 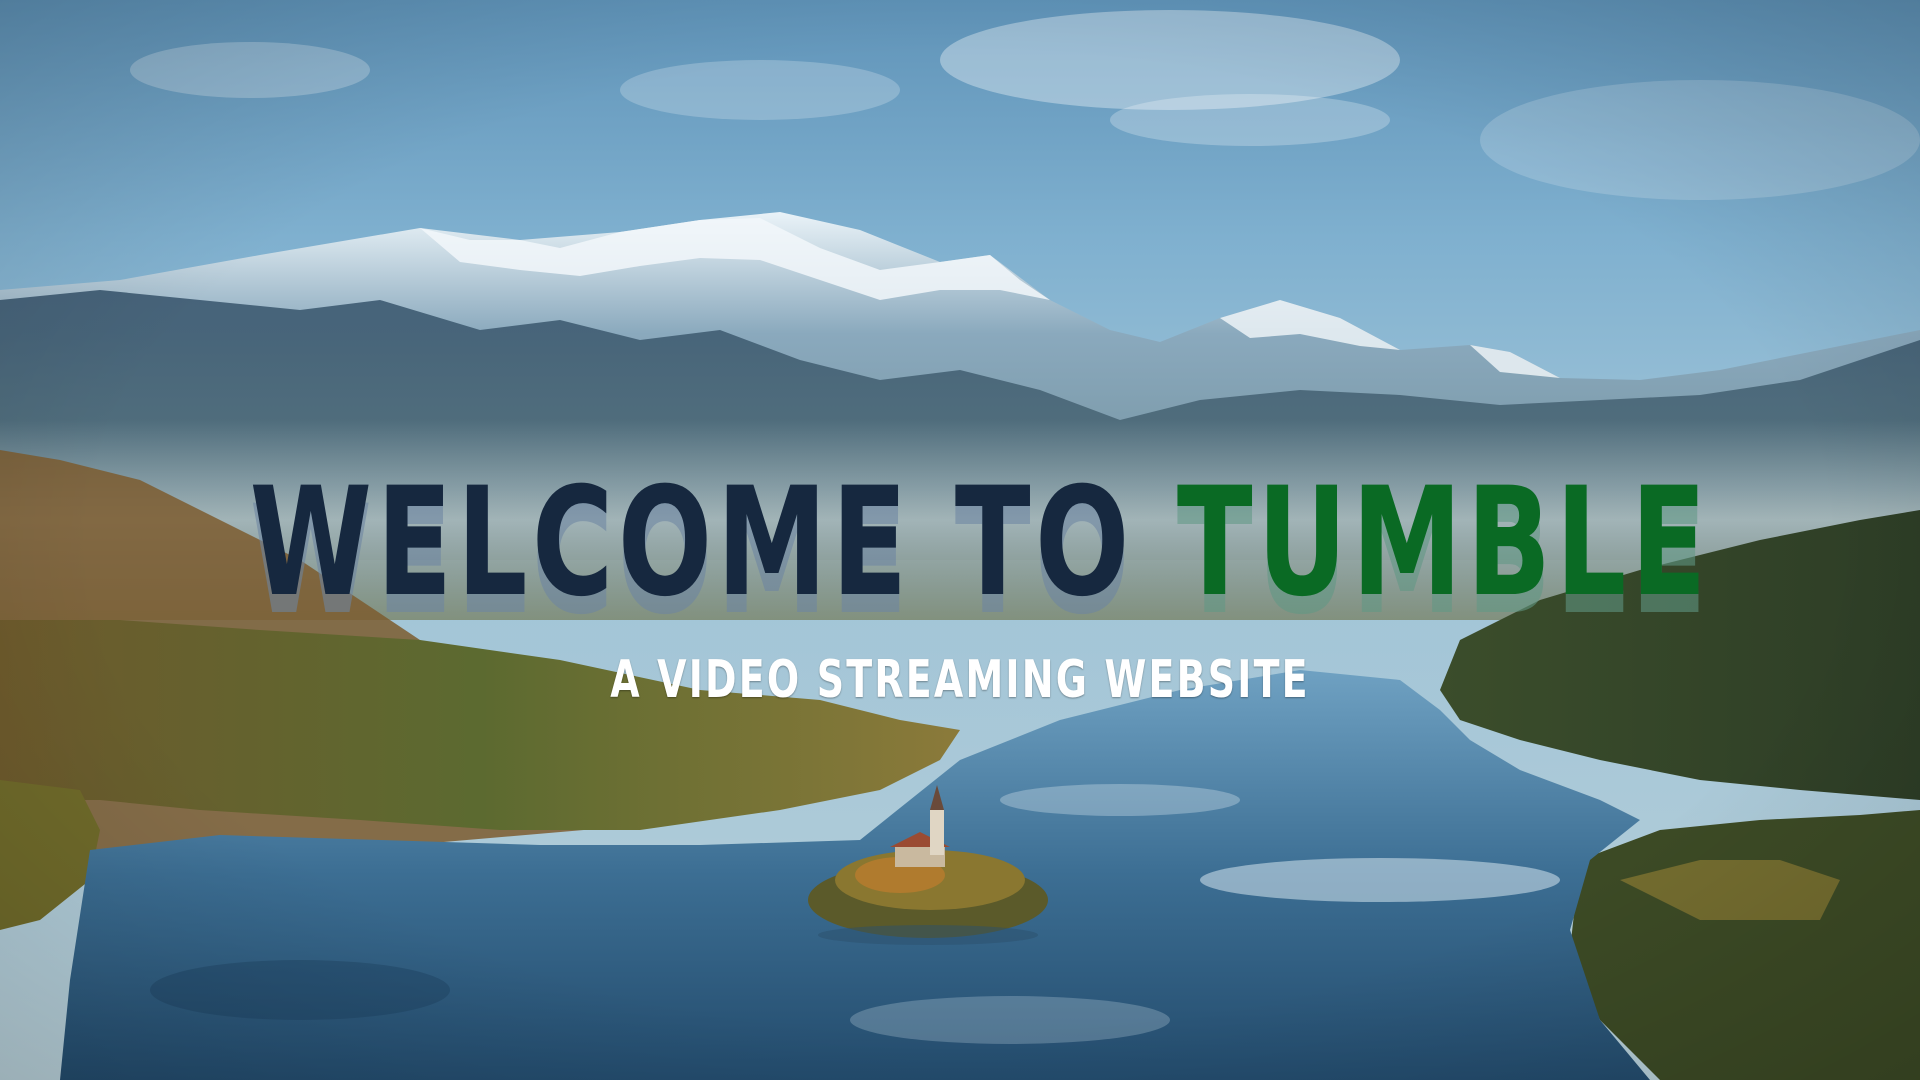 I want to click on hero-title-welcome: WELCOME TO, so click(x=713, y=543).